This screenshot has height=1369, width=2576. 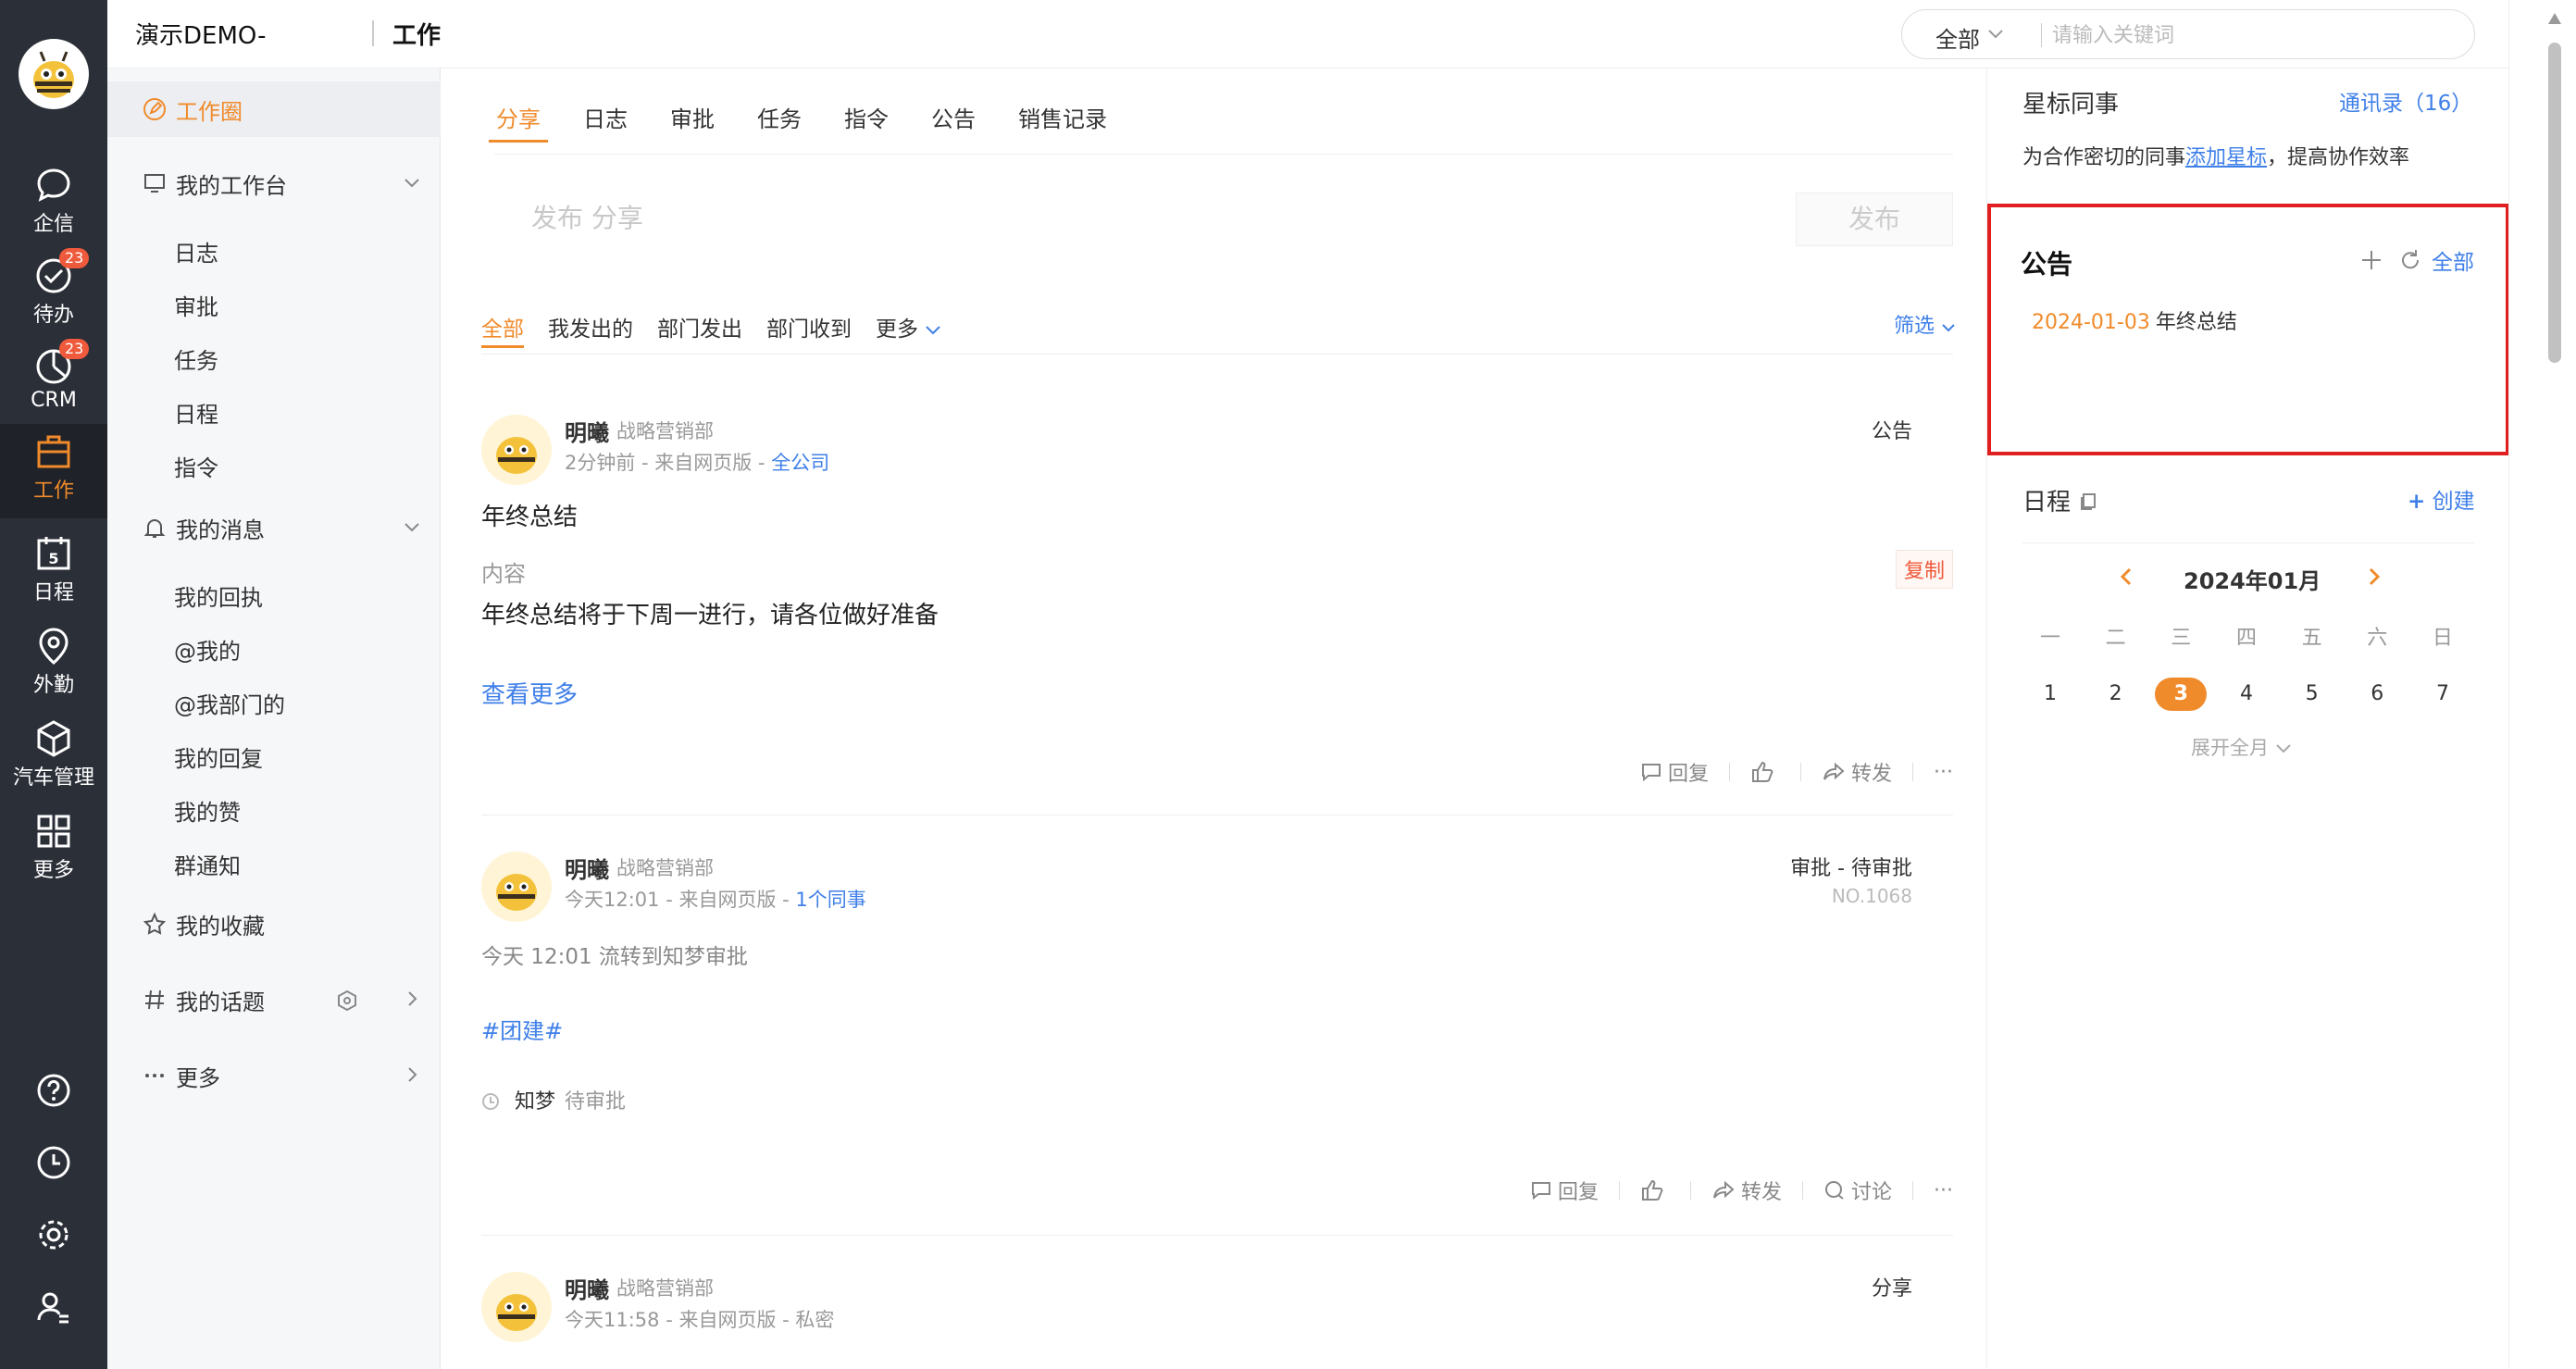 What do you see at coordinates (53, 1233) in the screenshot?
I see `settings-button` at bounding box center [53, 1233].